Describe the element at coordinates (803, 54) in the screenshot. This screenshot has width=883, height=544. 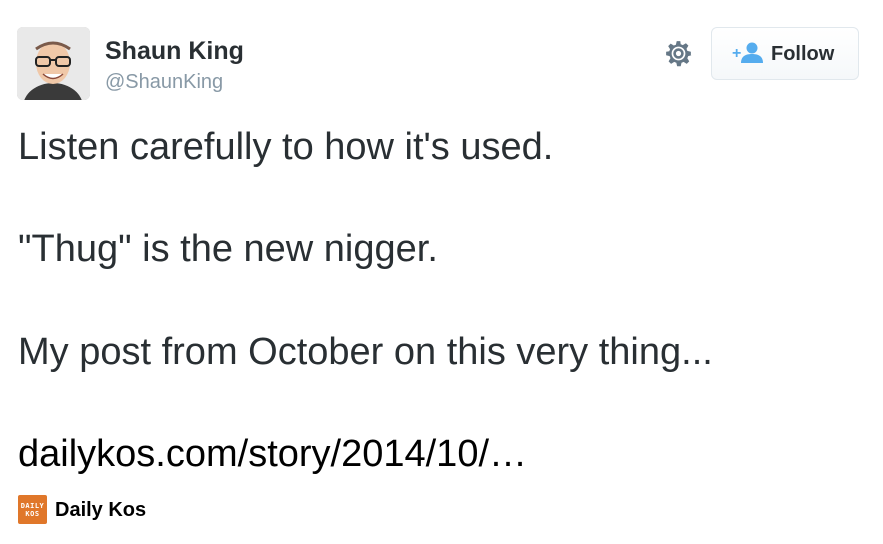
I see `follow-label: Follow` at that location.